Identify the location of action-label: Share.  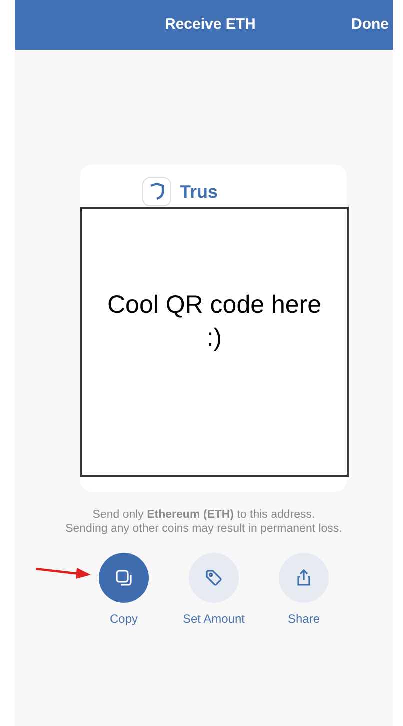
(304, 619).